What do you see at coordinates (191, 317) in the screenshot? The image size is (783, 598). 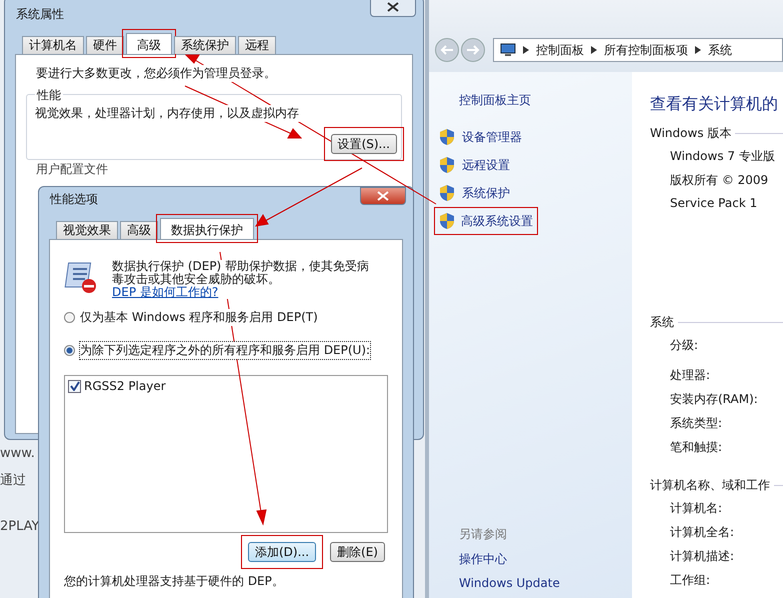 I see `radio-option: 仅为基本 Windows 程序和服务启用 DEP(T)` at bounding box center [191, 317].